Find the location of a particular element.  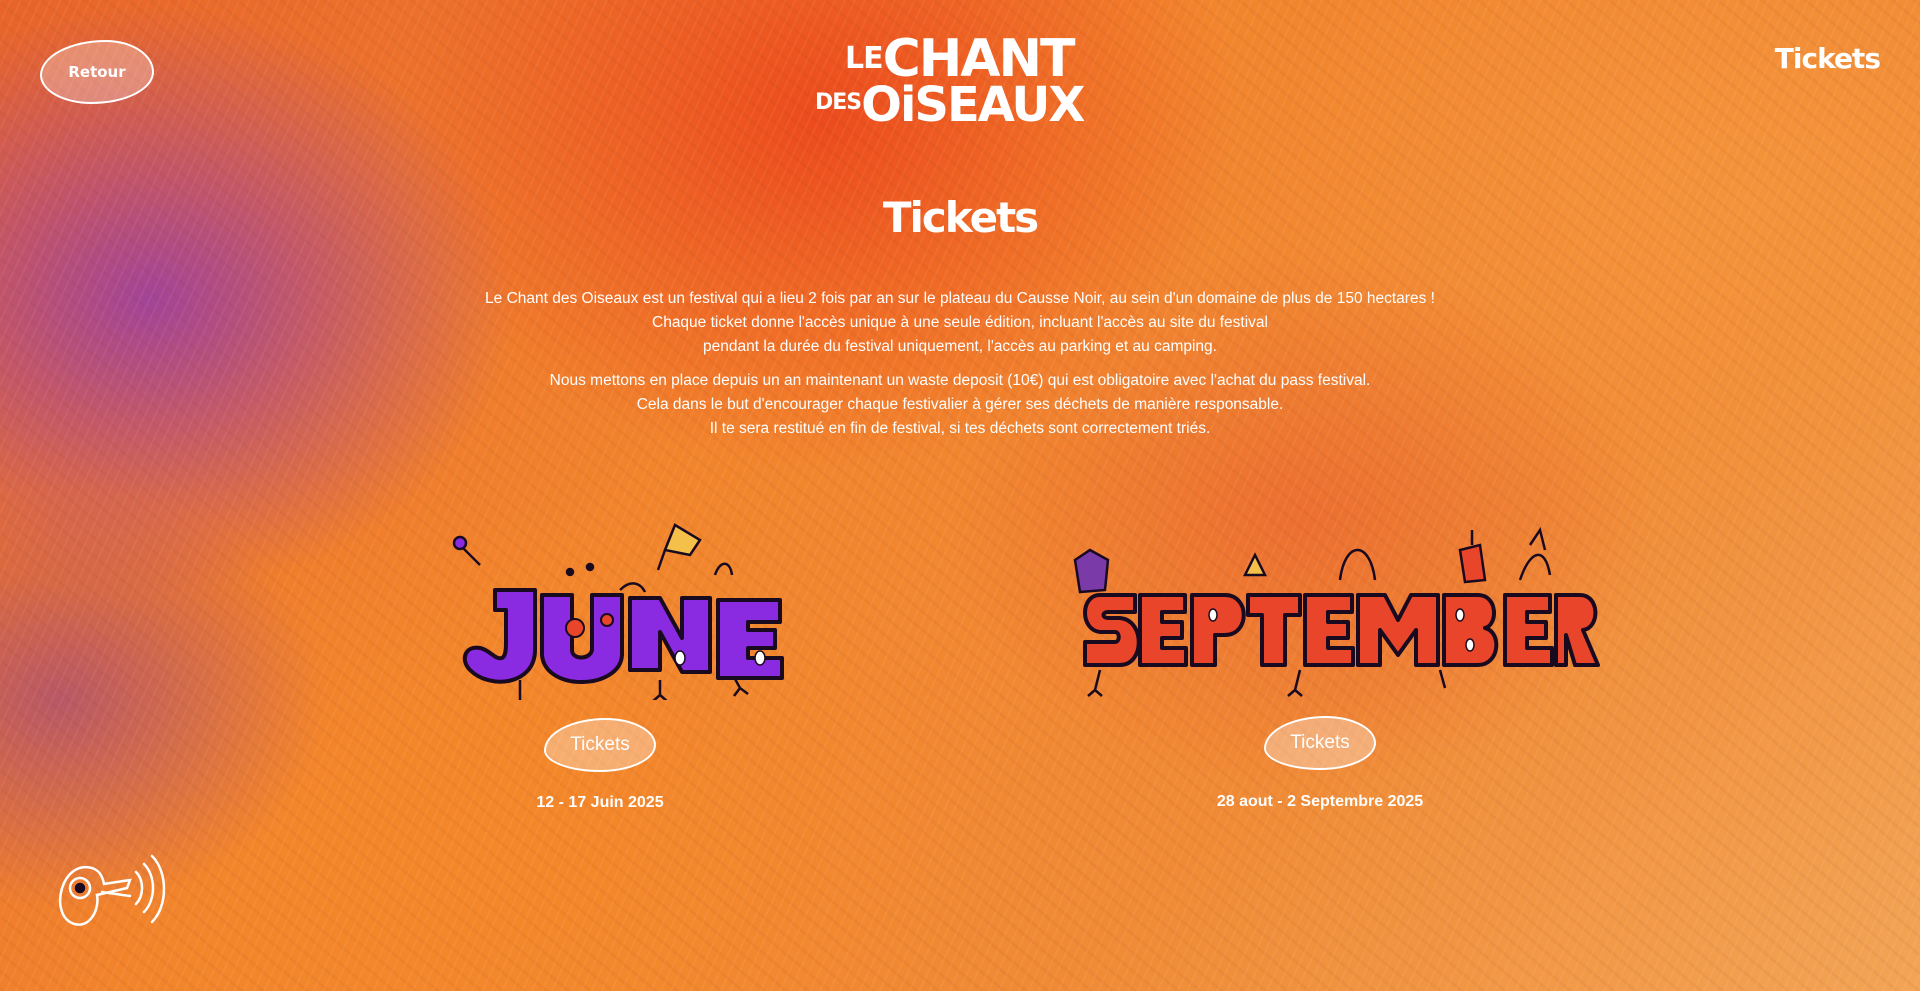

letter-u is located at coordinates (582, 638).